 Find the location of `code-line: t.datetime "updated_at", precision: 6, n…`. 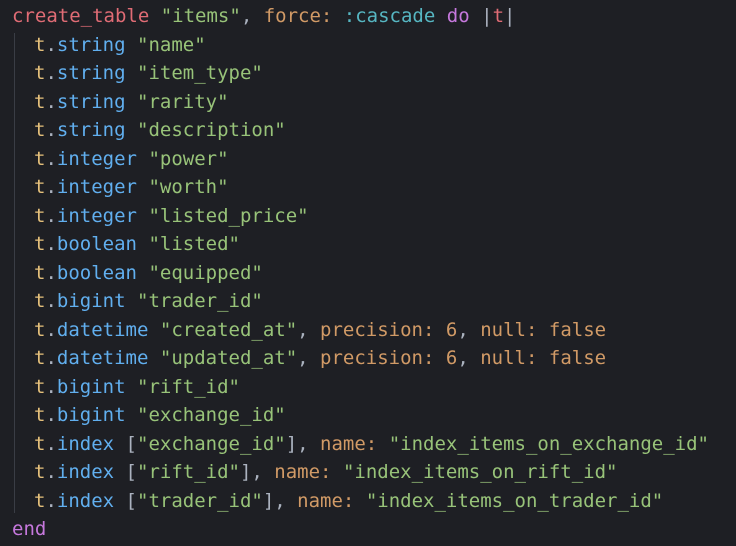

code-line: t.datetime "updated_at", precision: 6, n… is located at coordinates (320, 358).